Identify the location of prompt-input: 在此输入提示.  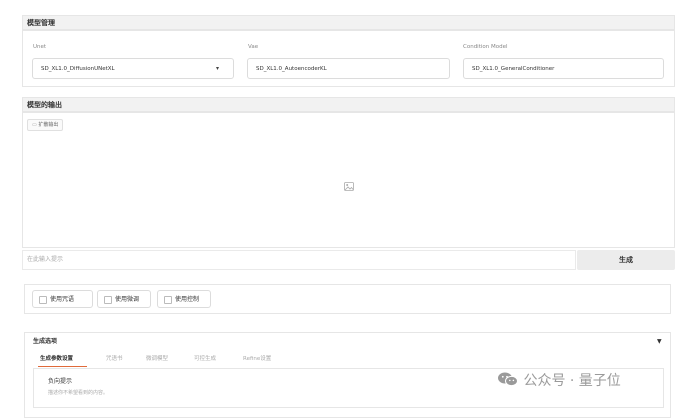
(299, 260).